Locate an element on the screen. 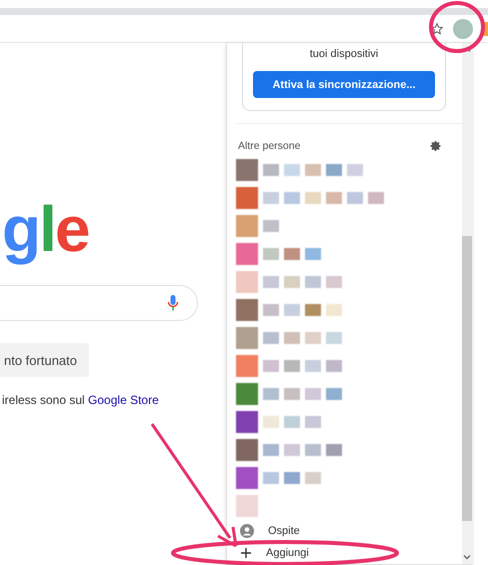 The height and width of the screenshot is (565, 488). search-field is located at coordinates (99, 303).